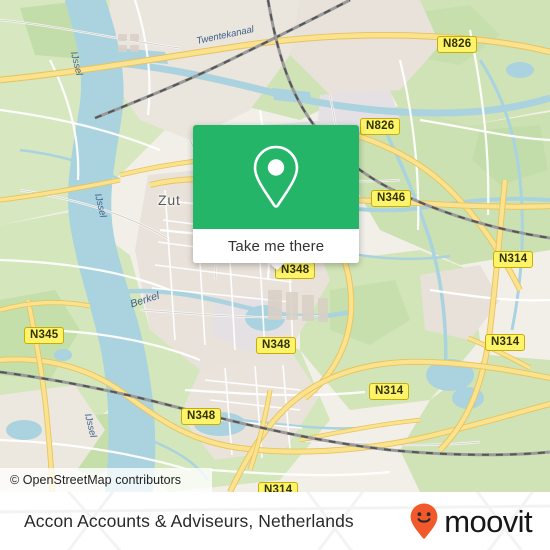  What do you see at coordinates (189, 520) in the screenshot?
I see `page-title: Accon Accounts & Adviseurs, Netherlands` at bounding box center [189, 520].